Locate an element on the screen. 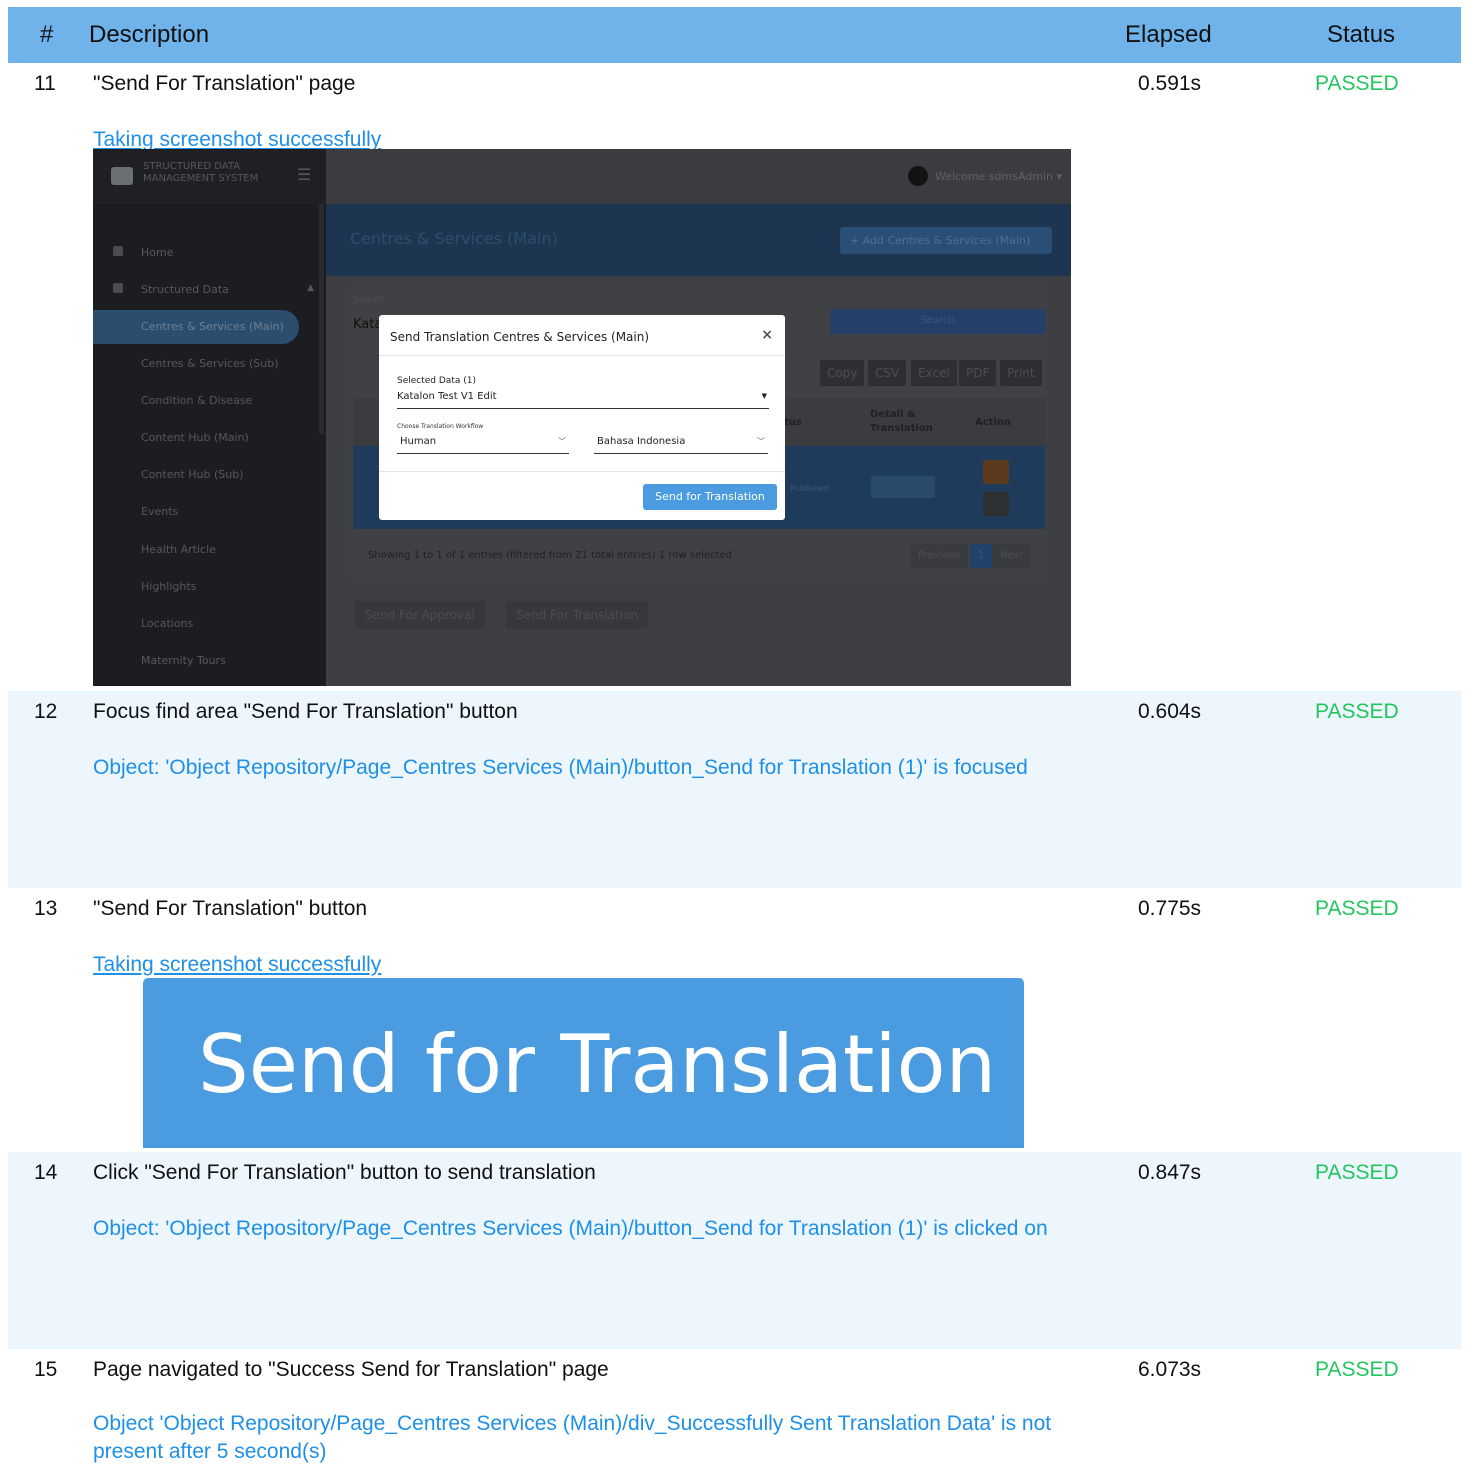  cloud-upload-icon is located at coordinates (996, 504).